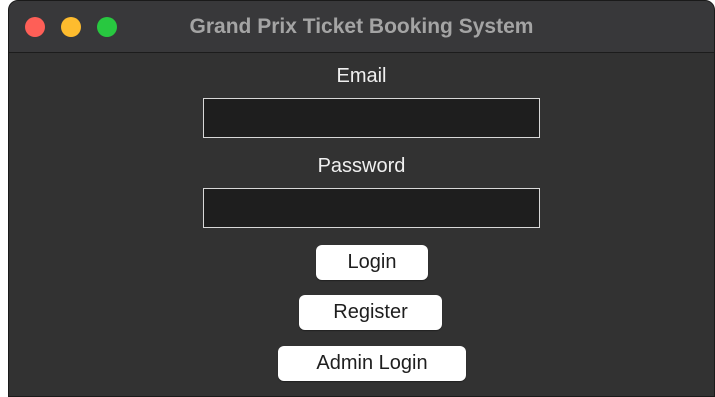 The height and width of the screenshot is (397, 715). I want to click on password-field, so click(371, 208).